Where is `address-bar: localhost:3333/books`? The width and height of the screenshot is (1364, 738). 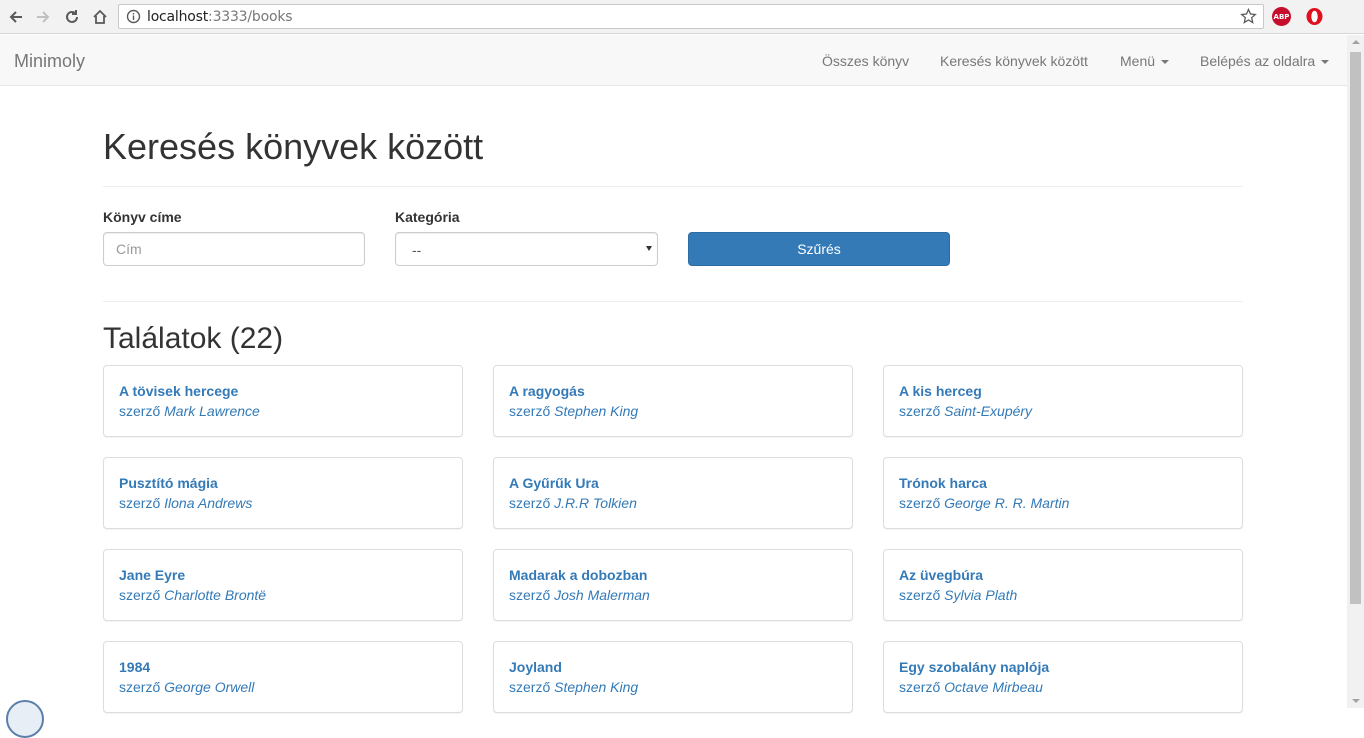 address-bar: localhost:3333/books is located at coordinates (691, 16).